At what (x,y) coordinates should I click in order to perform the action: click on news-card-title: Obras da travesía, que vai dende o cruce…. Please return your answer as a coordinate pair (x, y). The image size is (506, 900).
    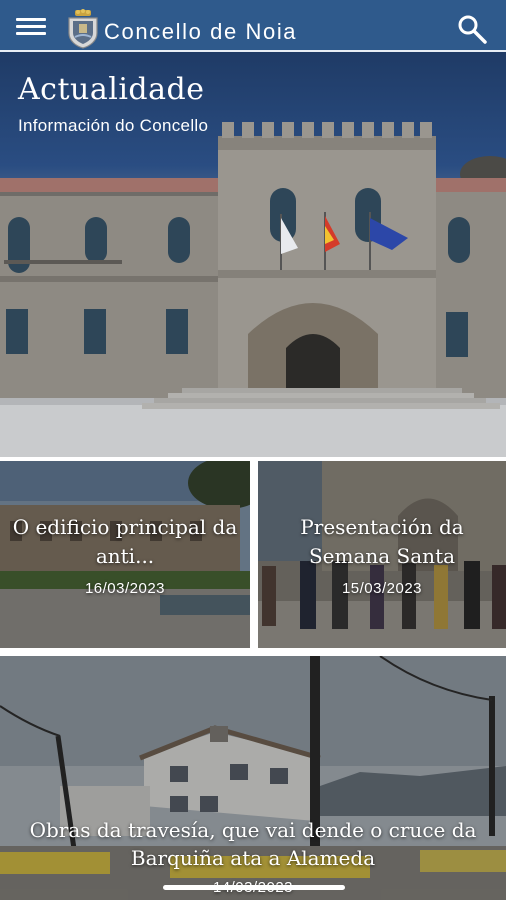
    Looking at the image, I should click on (253, 844).